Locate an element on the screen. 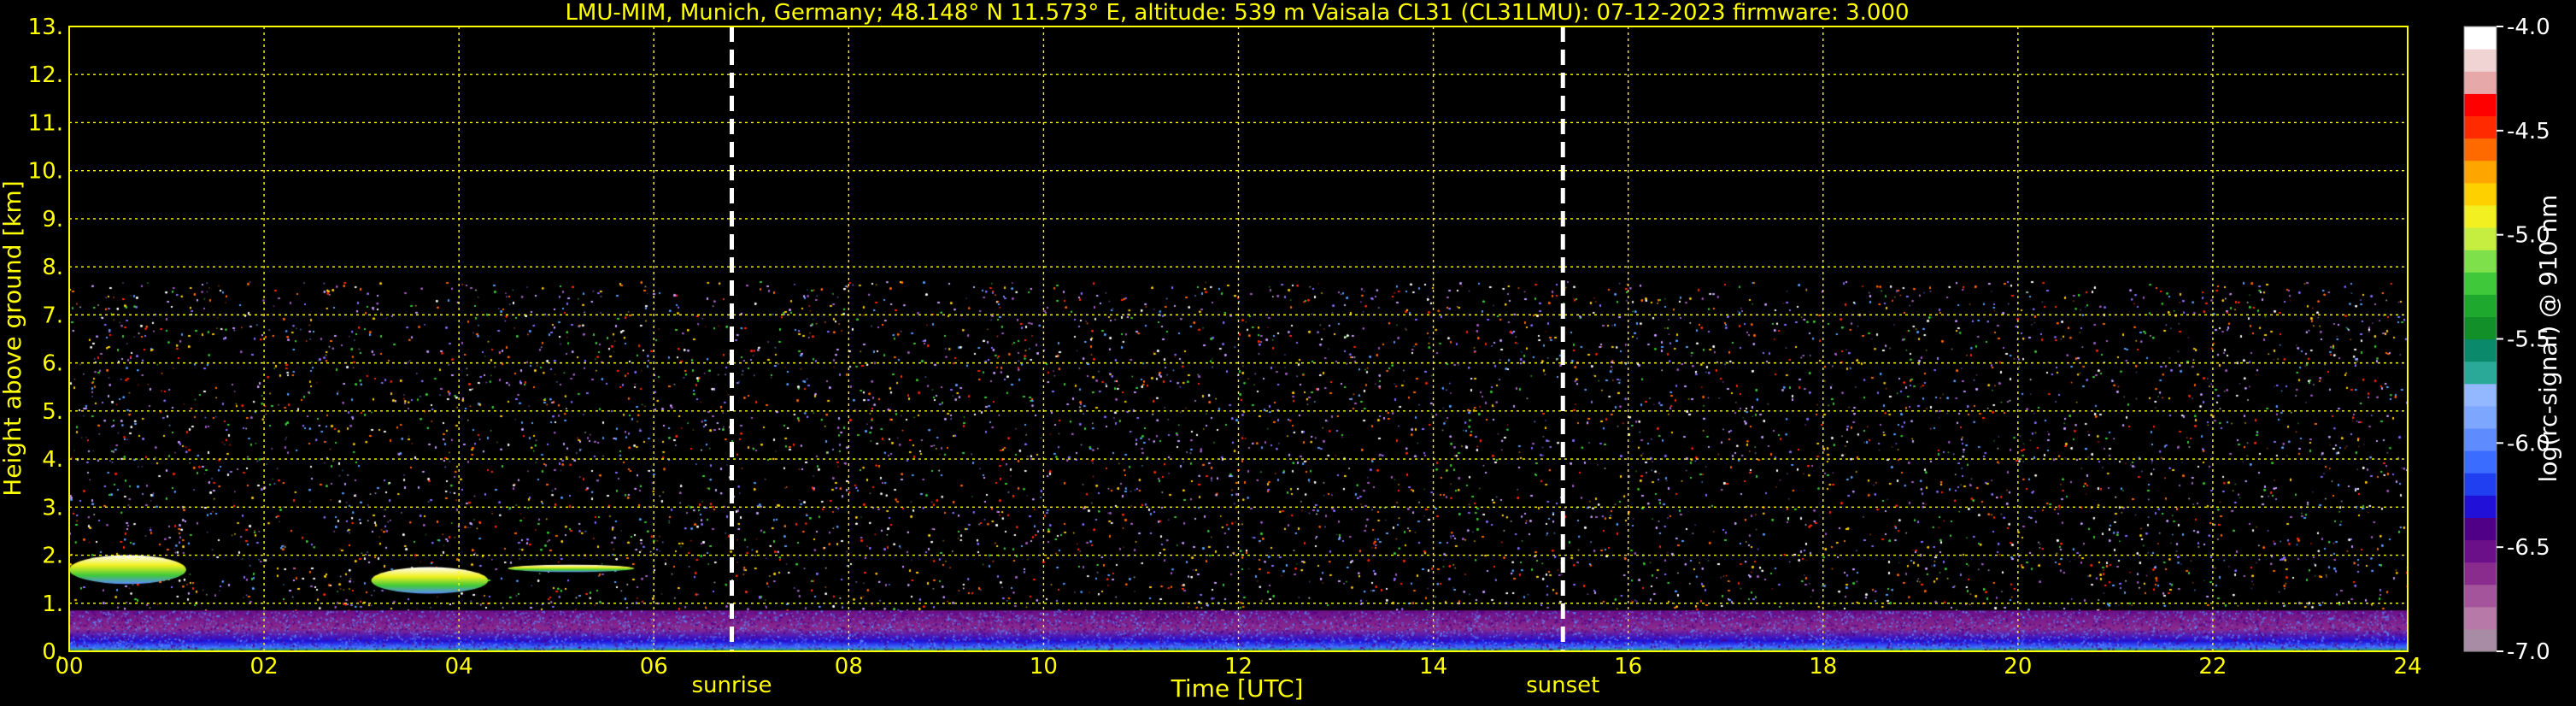 The width and height of the screenshot is (2576, 706). y-tick-label: 4. is located at coordinates (52, 460).